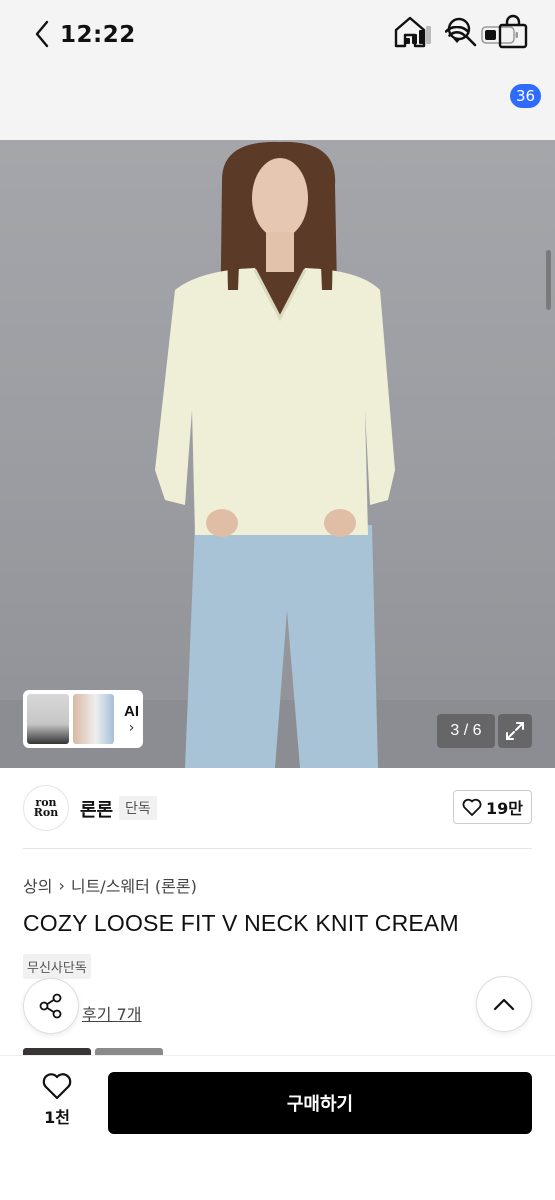  I want to click on cart-button, so click(514, 32).